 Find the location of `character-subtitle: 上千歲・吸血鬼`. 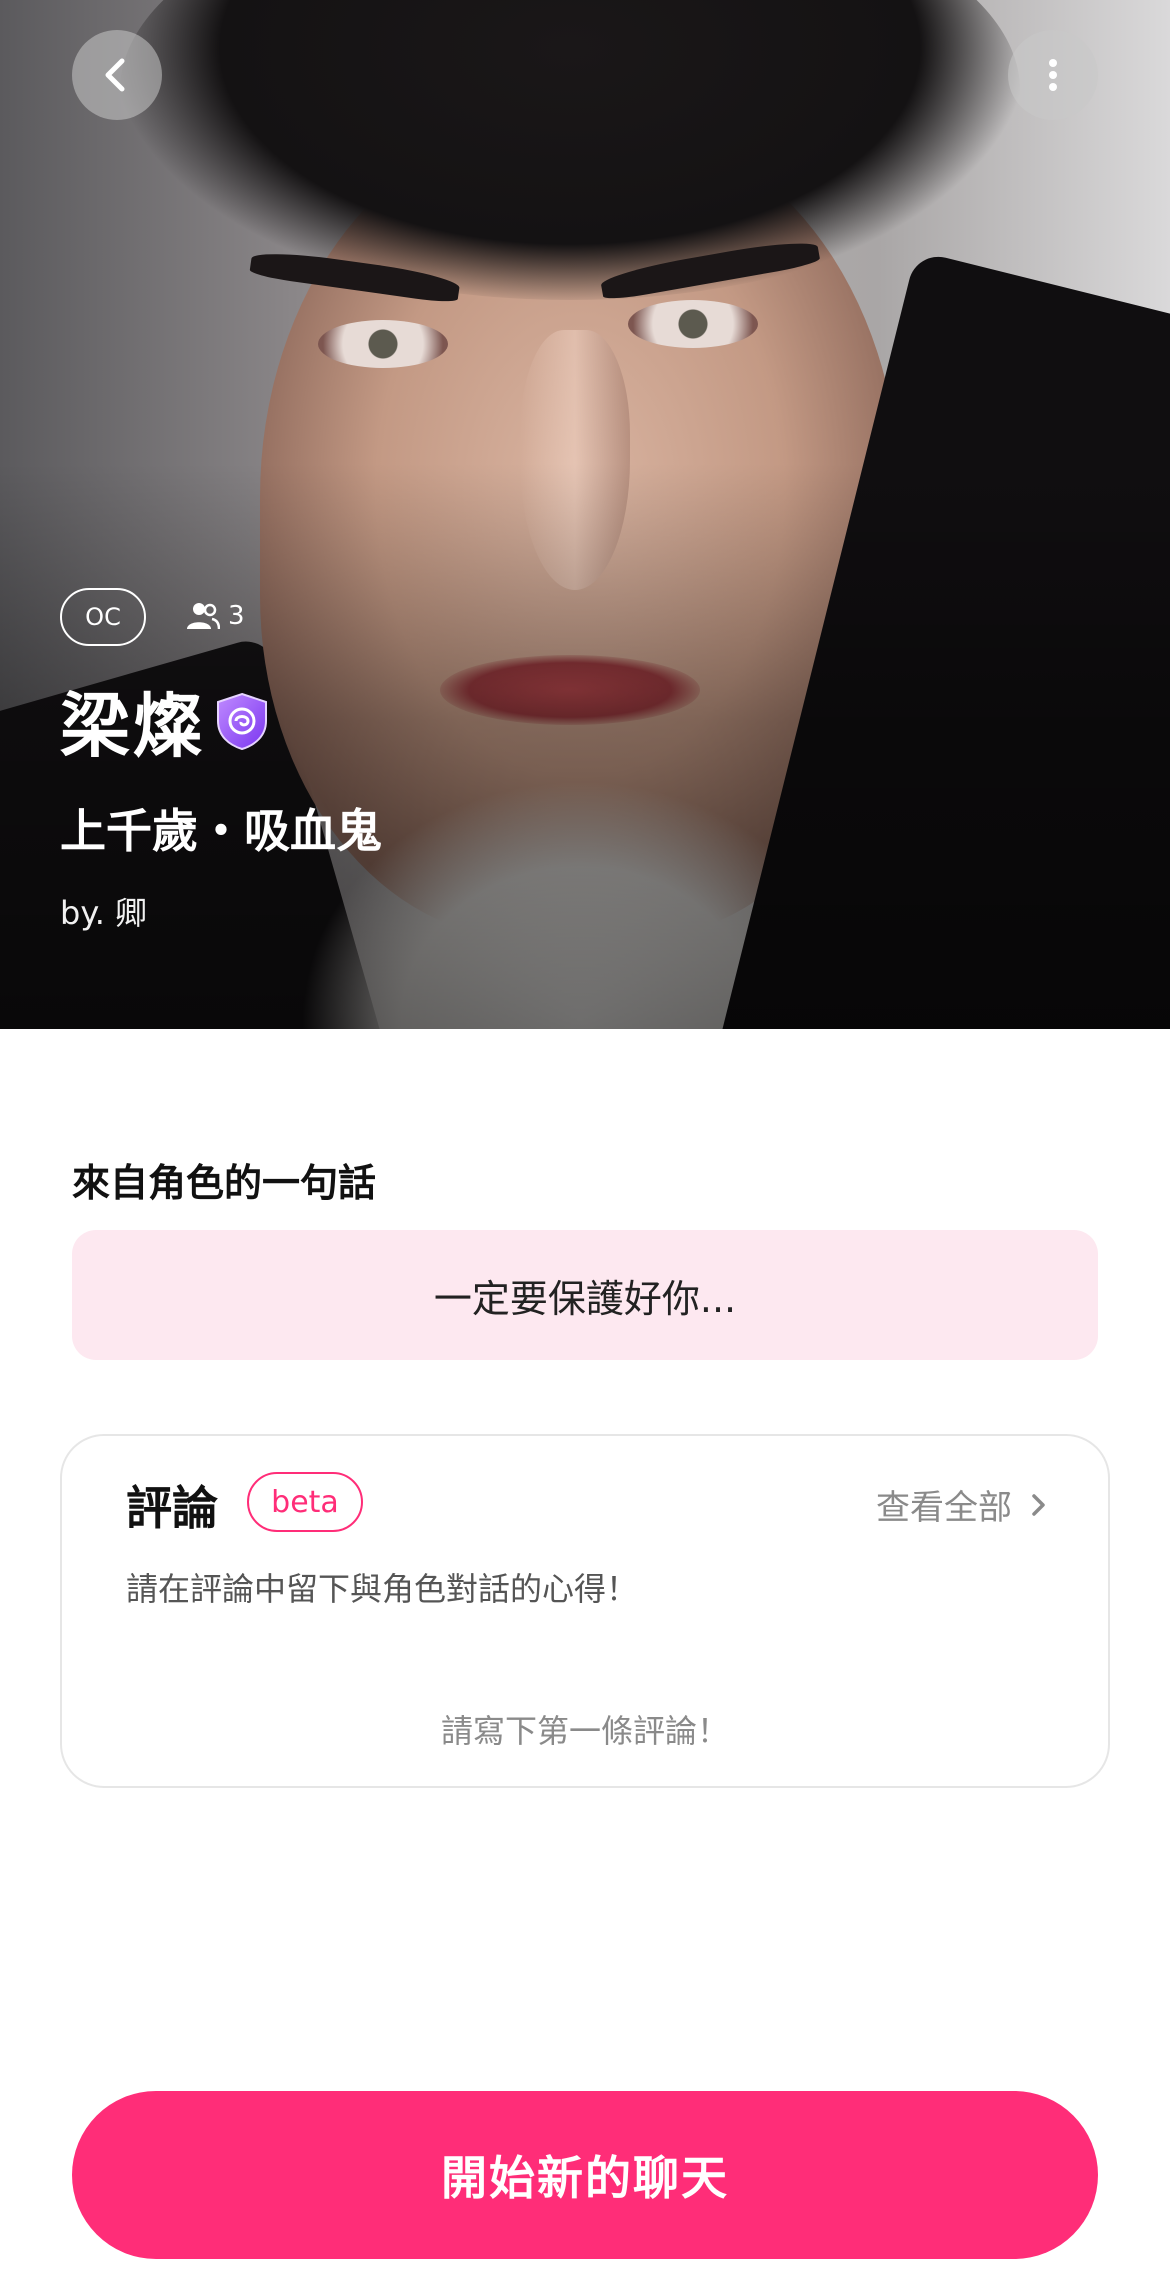

character-subtitle: 上千歲・吸血鬼 is located at coordinates (221, 831).